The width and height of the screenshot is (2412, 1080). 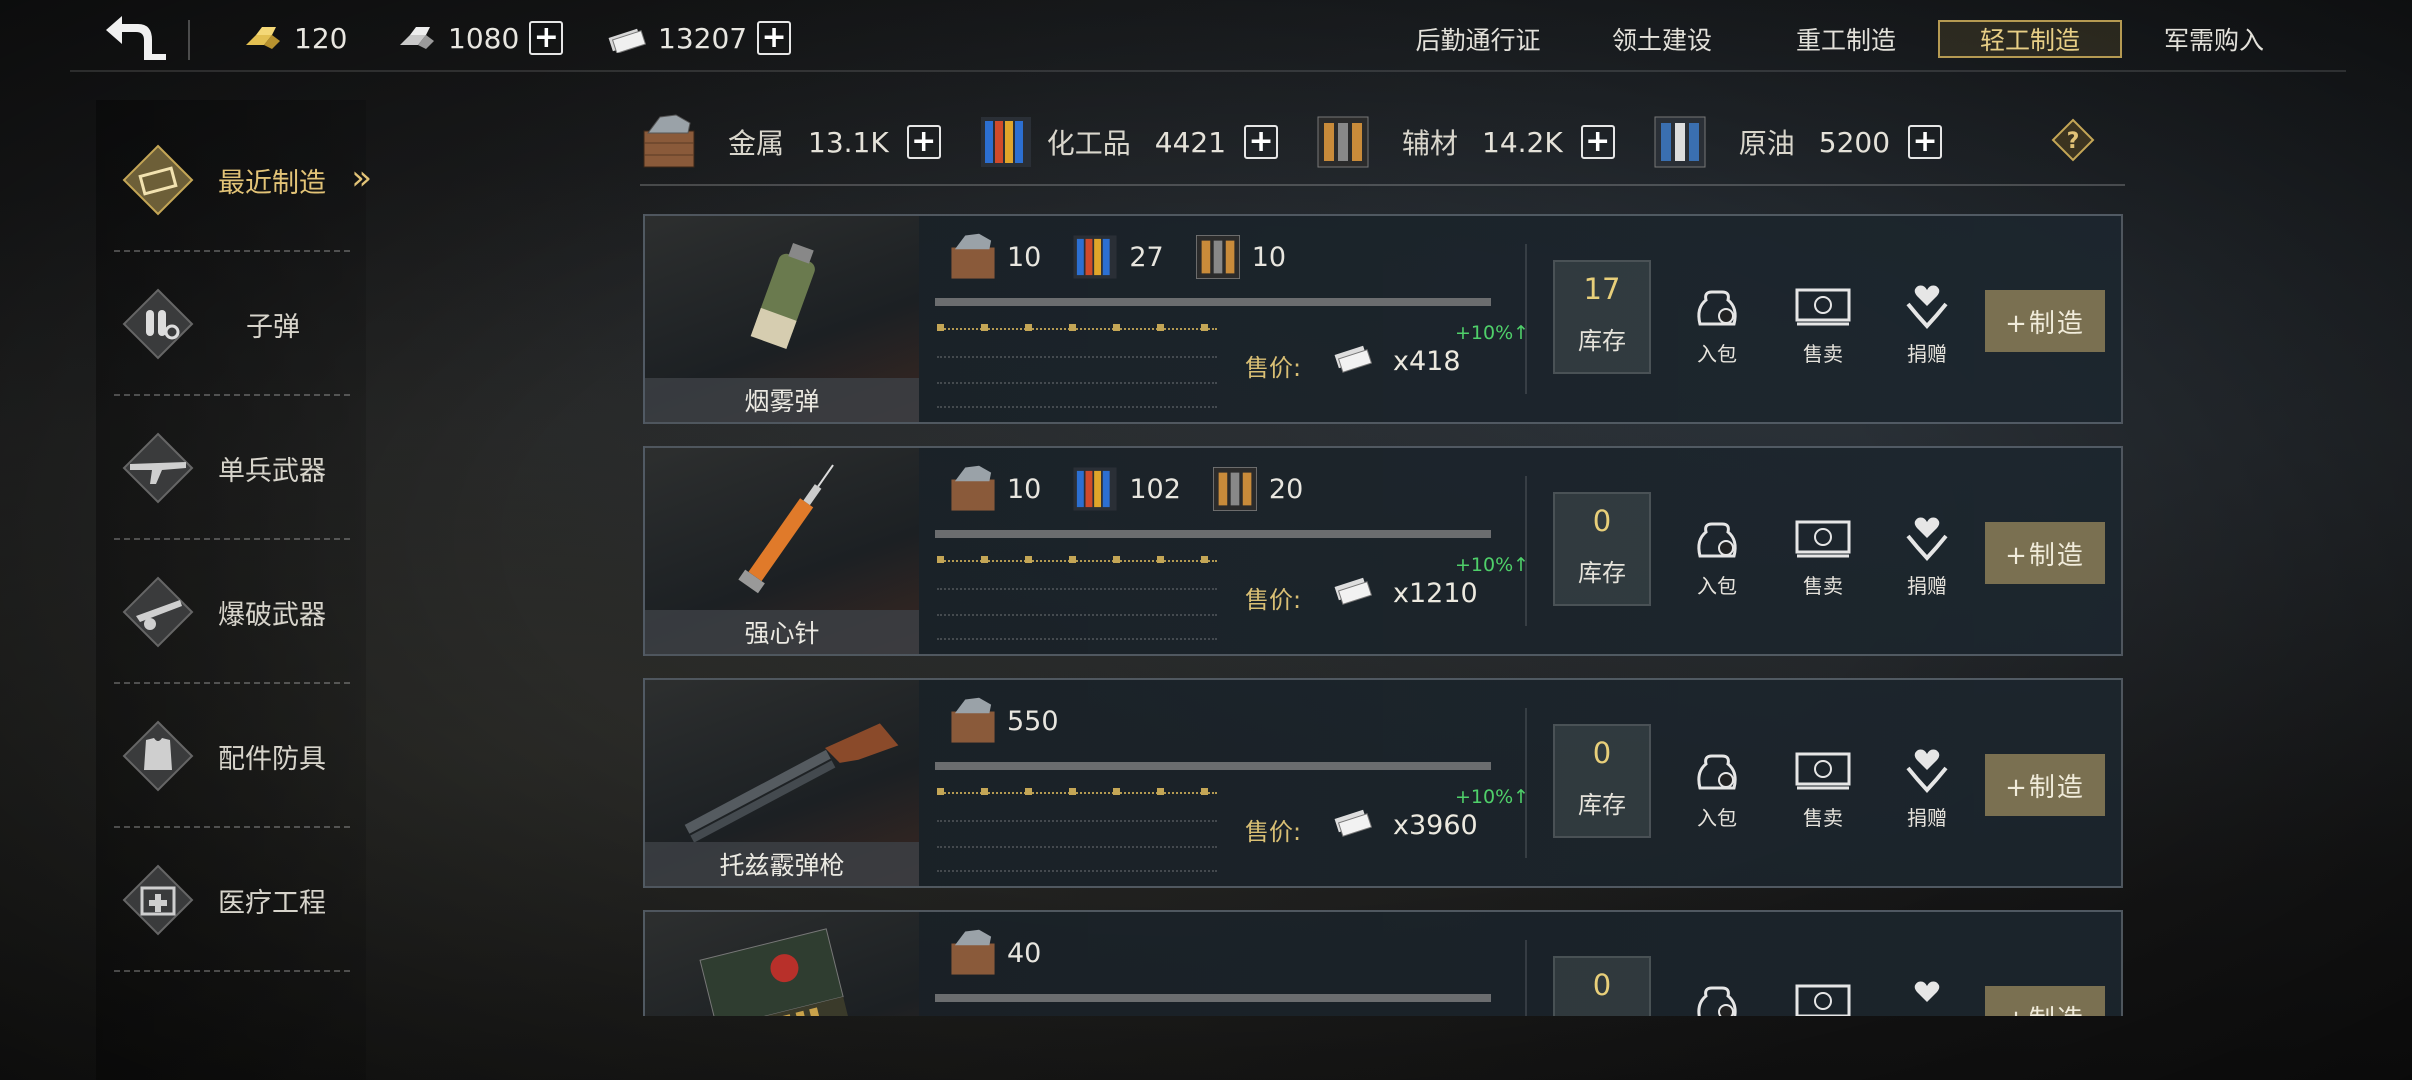 I want to click on material-qty: 102, so click(x=1155, y=489).